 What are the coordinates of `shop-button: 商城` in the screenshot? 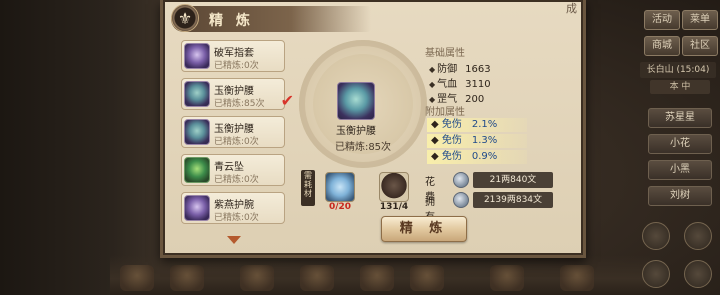 It's located at (662, 46).